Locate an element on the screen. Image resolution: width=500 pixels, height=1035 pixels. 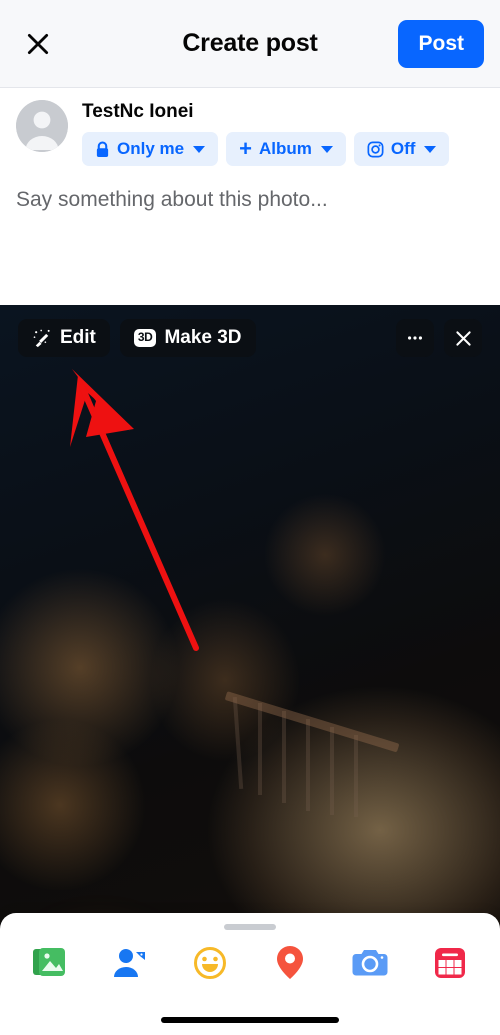
tag-people-button is located at coordinates (130, 963).